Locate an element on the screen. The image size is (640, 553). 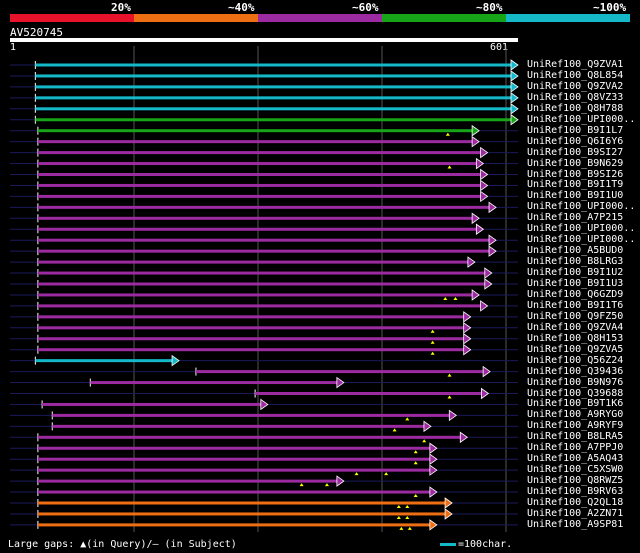
hit-label: UniRef100_A7P215 is located at coordinates (575, 217).